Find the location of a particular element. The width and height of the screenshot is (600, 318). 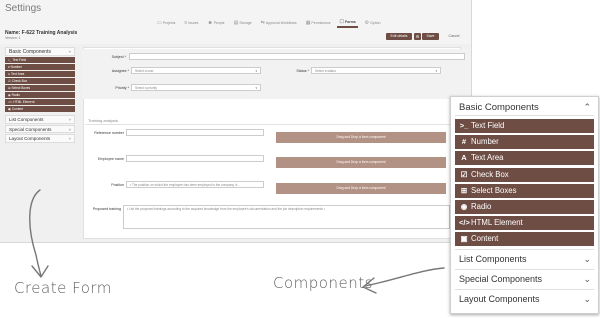

create-form-arrow is located at coordinates (35, 233).